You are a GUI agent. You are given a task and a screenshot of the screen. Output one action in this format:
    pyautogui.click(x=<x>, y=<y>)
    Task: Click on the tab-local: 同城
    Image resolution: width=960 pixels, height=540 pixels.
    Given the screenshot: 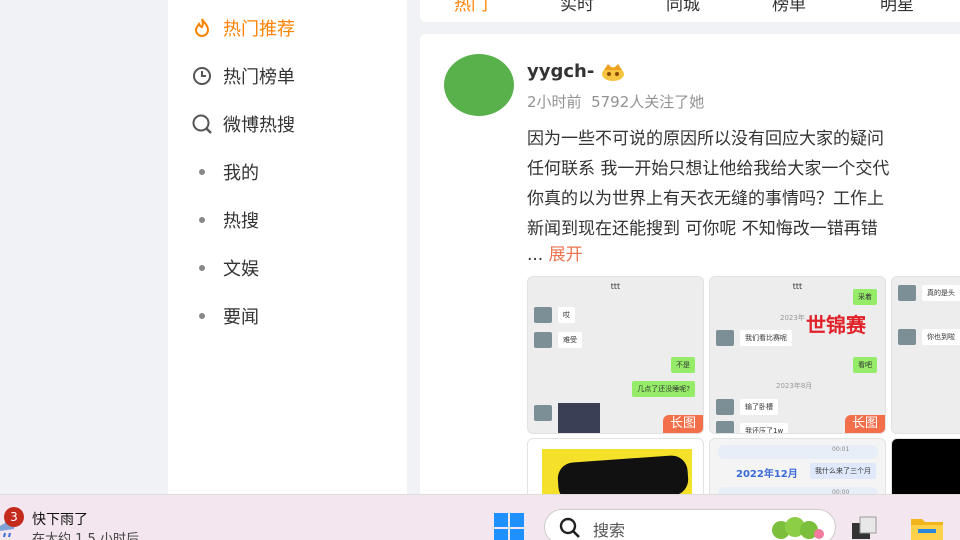 What is the action you would take?
    pyautogui.click(x=683, y=7)
    